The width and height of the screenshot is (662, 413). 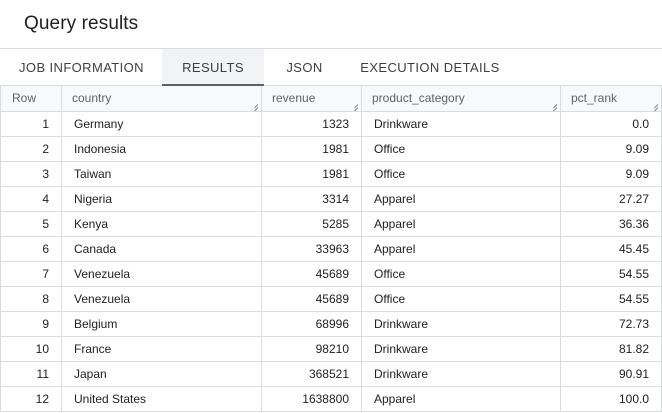 What do you see at coordinates (611, 373) in the screenshot?
I see `pct-rank-cell: 90.91` at bounding box center [611, 373].